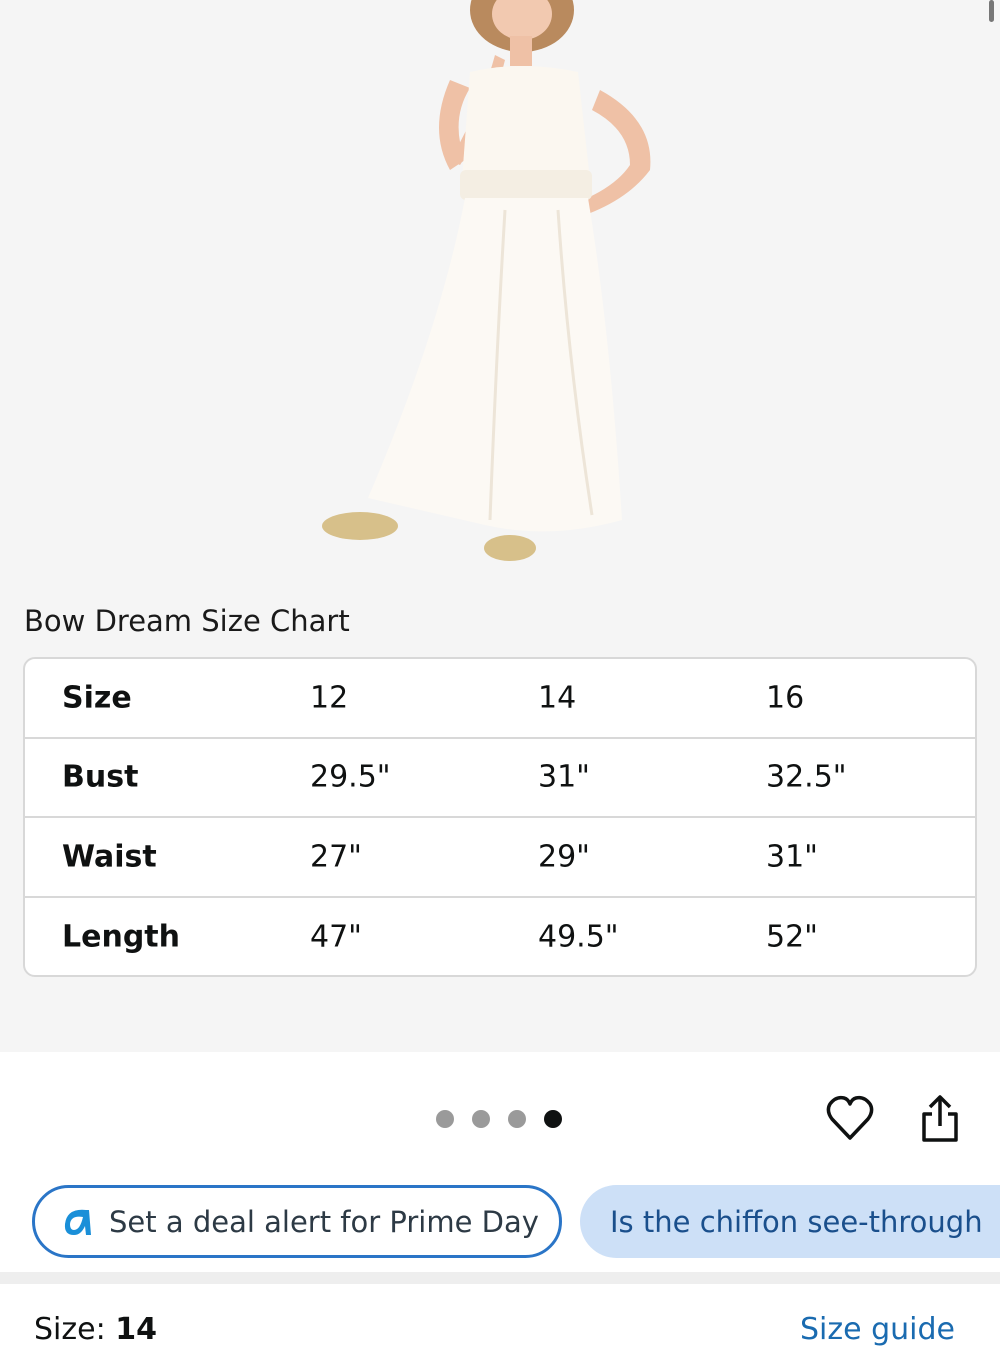  I want to click on size-chart-title: Bow Dream Size Chart, so click(187, 621).